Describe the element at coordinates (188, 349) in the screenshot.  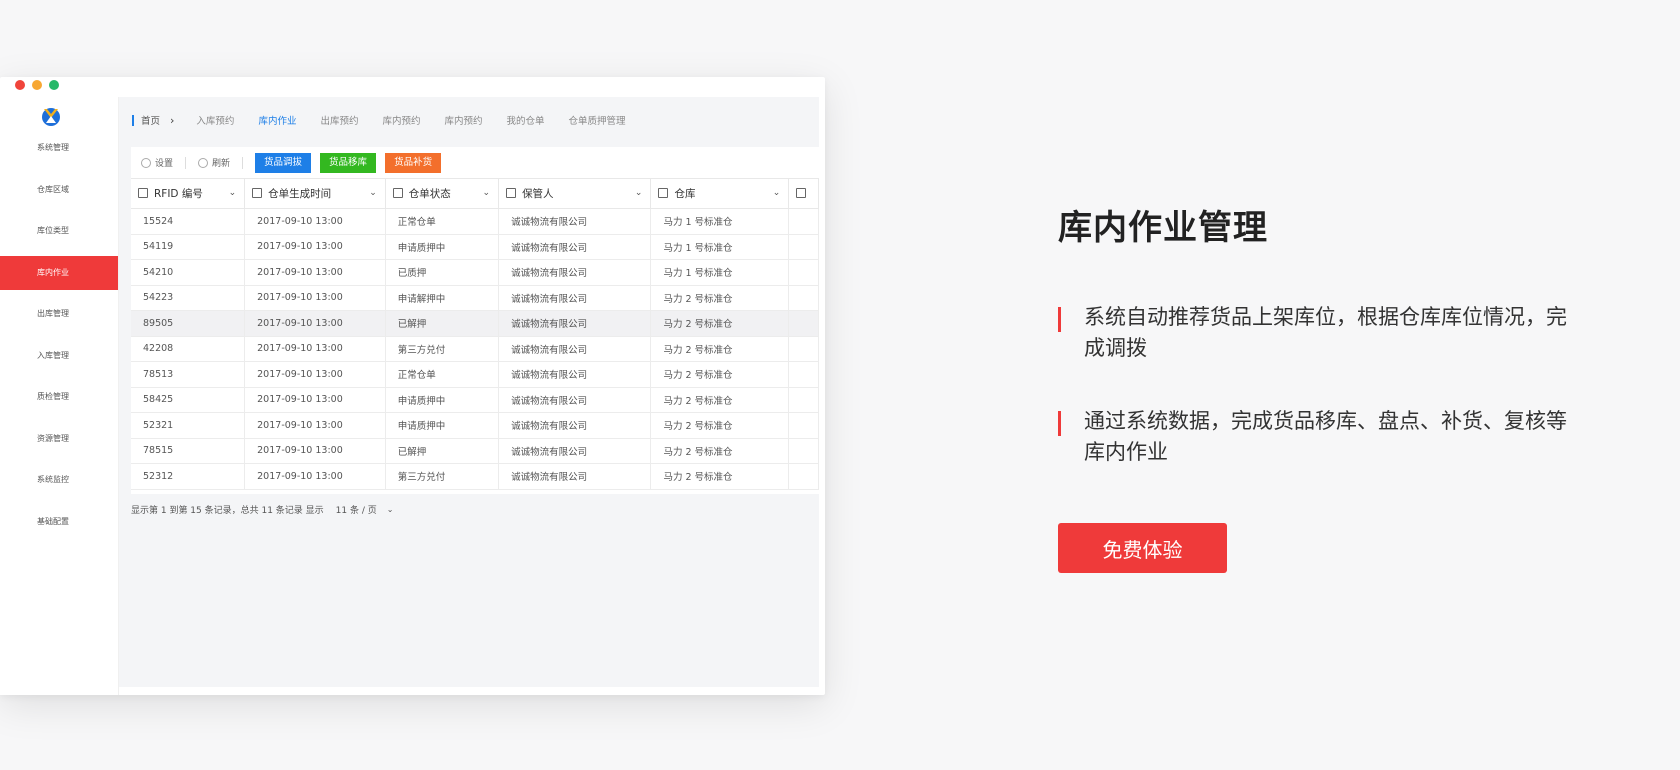
I see `table-cell: 42208` at that location.